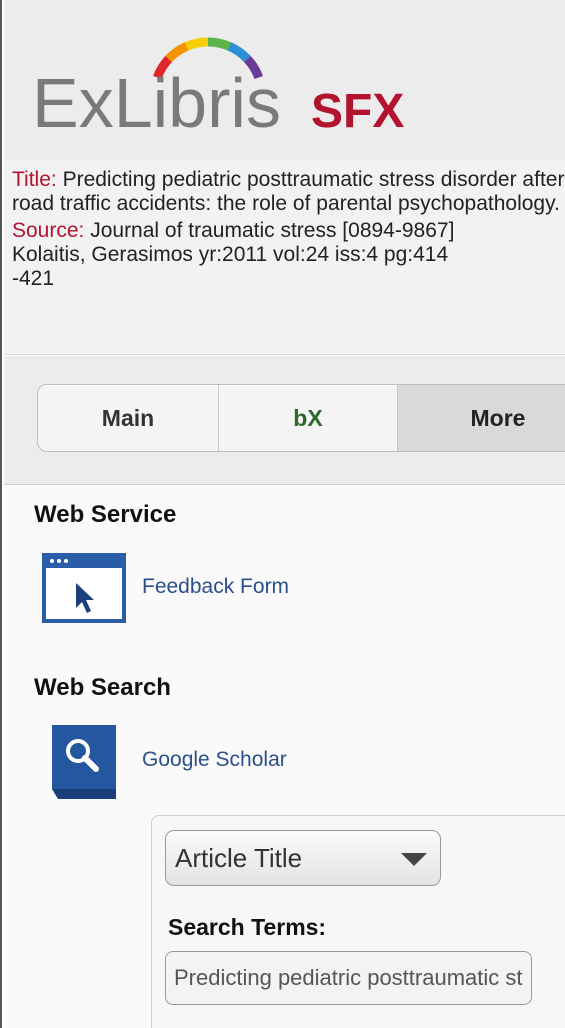 The width and height of the screenshot is (565, 1028). What do you see at coordinates (214, 760) in the screenshot?
I see `google-scholar-link: Google Scholar` at bounding box center [214, 760].